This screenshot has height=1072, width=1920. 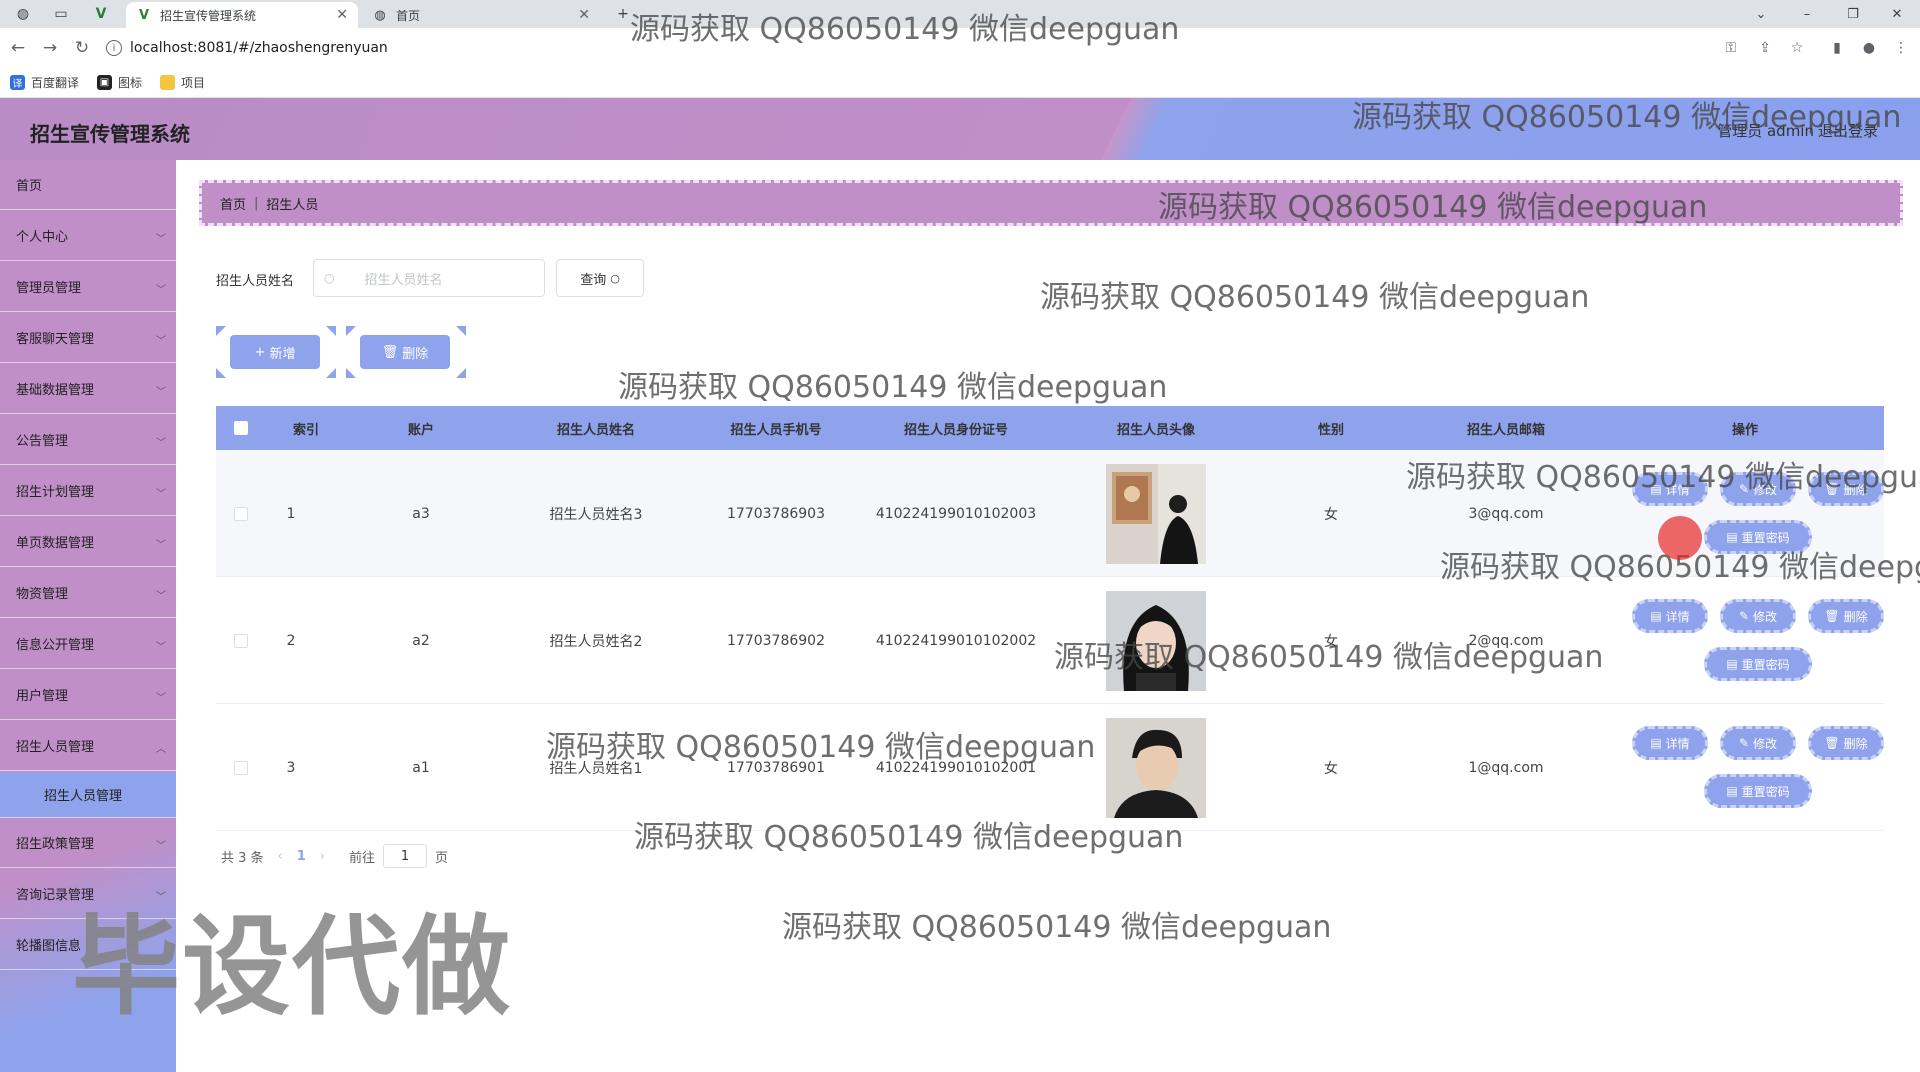 What do you see at coordinates (233, 203) in the screenshot?
I see `breadcrumb-home: 首页` at bounding box center [233, 203].